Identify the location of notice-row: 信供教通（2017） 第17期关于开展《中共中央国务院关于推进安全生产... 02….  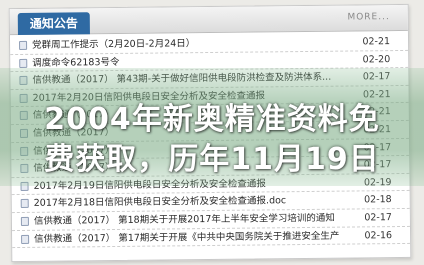
(211, 237).